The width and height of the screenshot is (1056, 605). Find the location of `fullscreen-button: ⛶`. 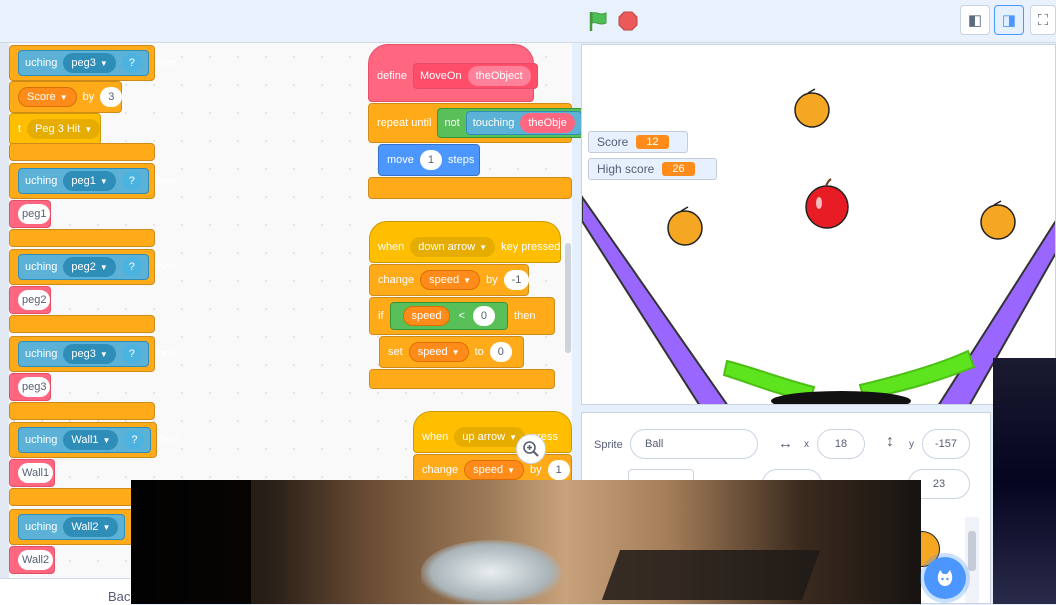

fullscreen-button: ⛶ is located at coordinates (1043, 20).